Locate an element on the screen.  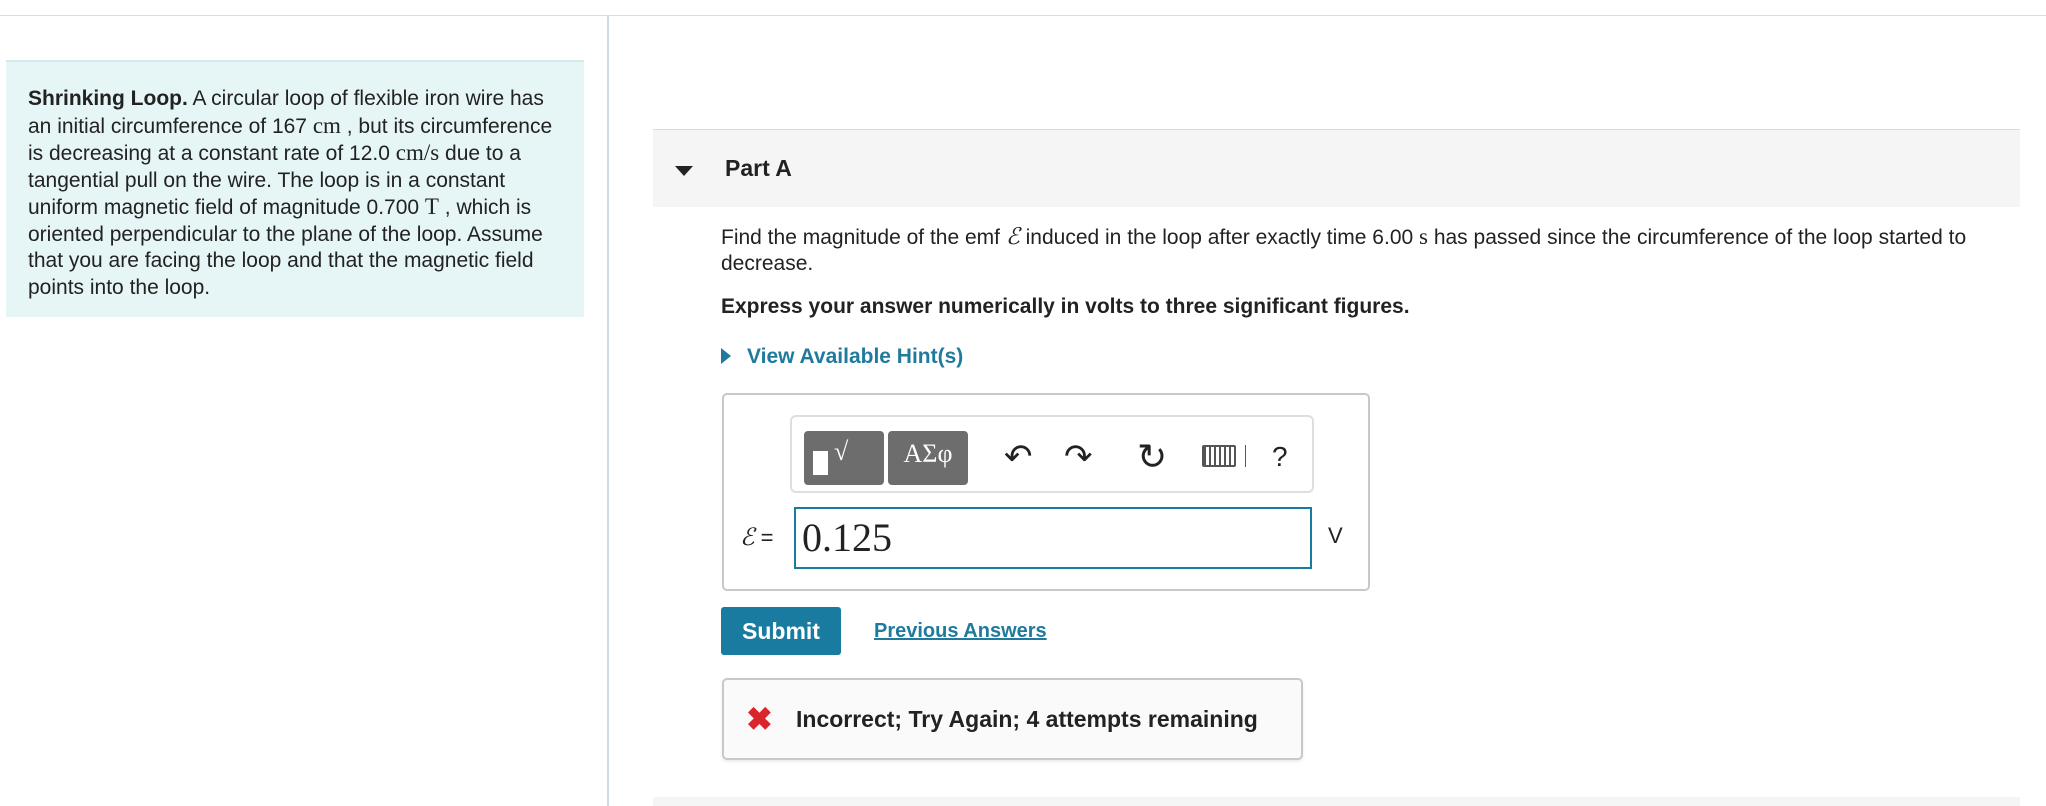
reset-icon: ↻ is located at coordinates (1152, 457).